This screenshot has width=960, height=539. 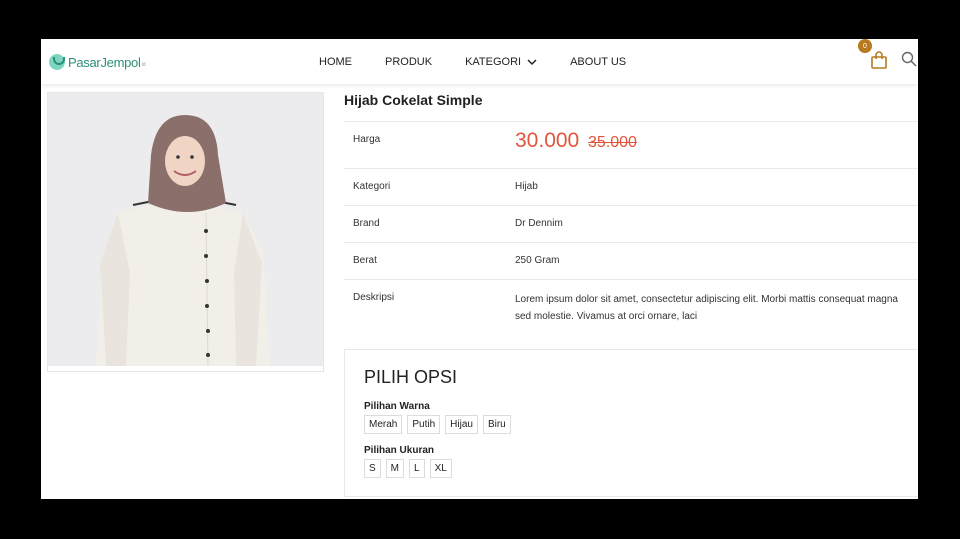 I want to click on color-chip-biru: Biru, so click(x=496, y=424).